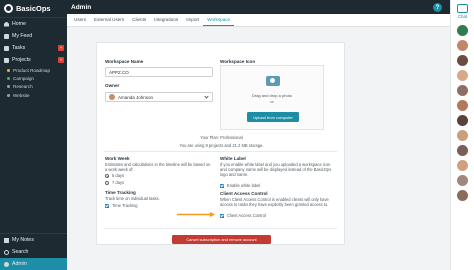  Describe the element at coordinates (80, 21) in the screenshot. I see `tab-users: Users` at that location.